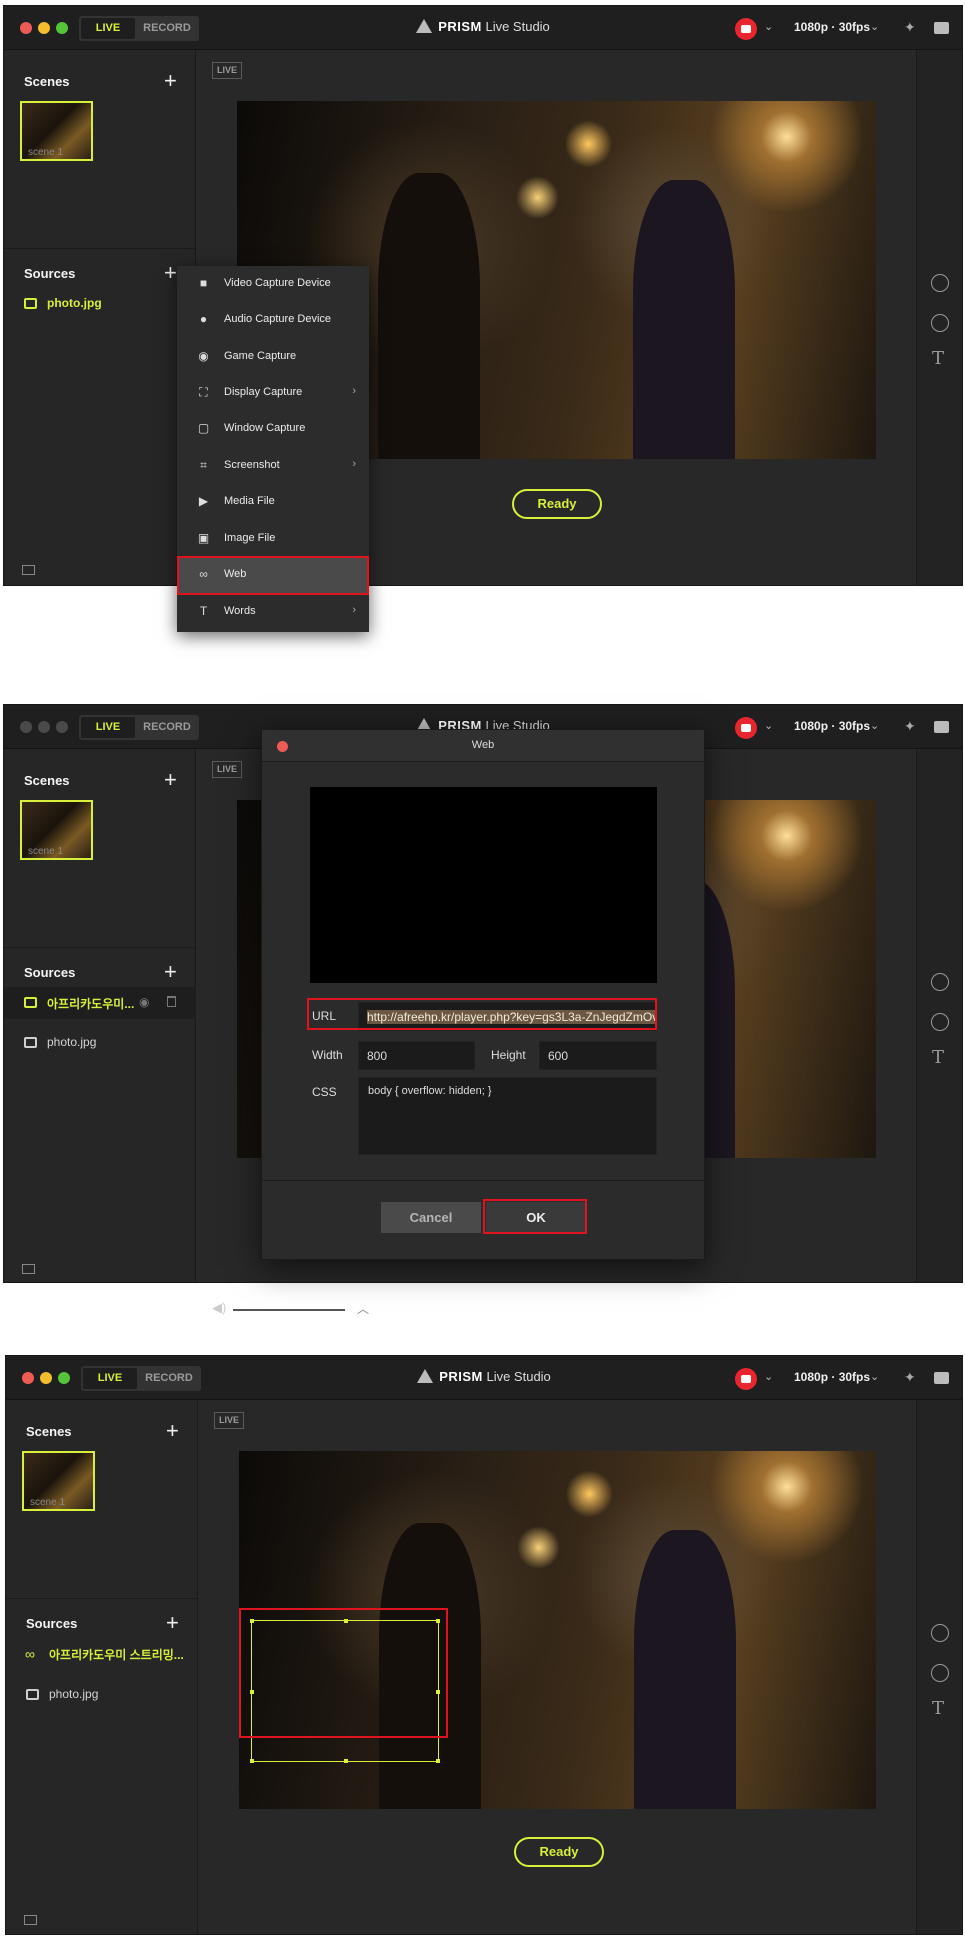 This screenshot has width=965, height=1937. What do you see at coordinates (74, 1694) in the screenshot?
I see `source-label: photo.jpg` at bounding box center [74, 1694].